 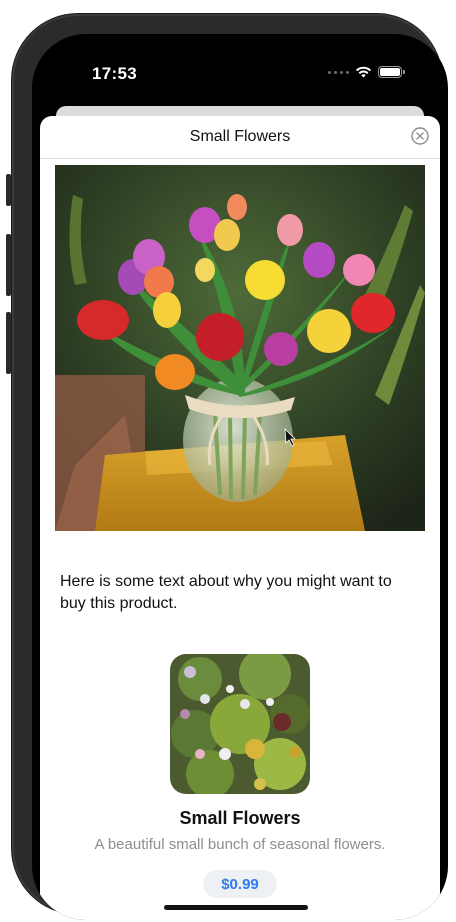 I want to click on price-button: $0.99, so click(x=240, y=884).